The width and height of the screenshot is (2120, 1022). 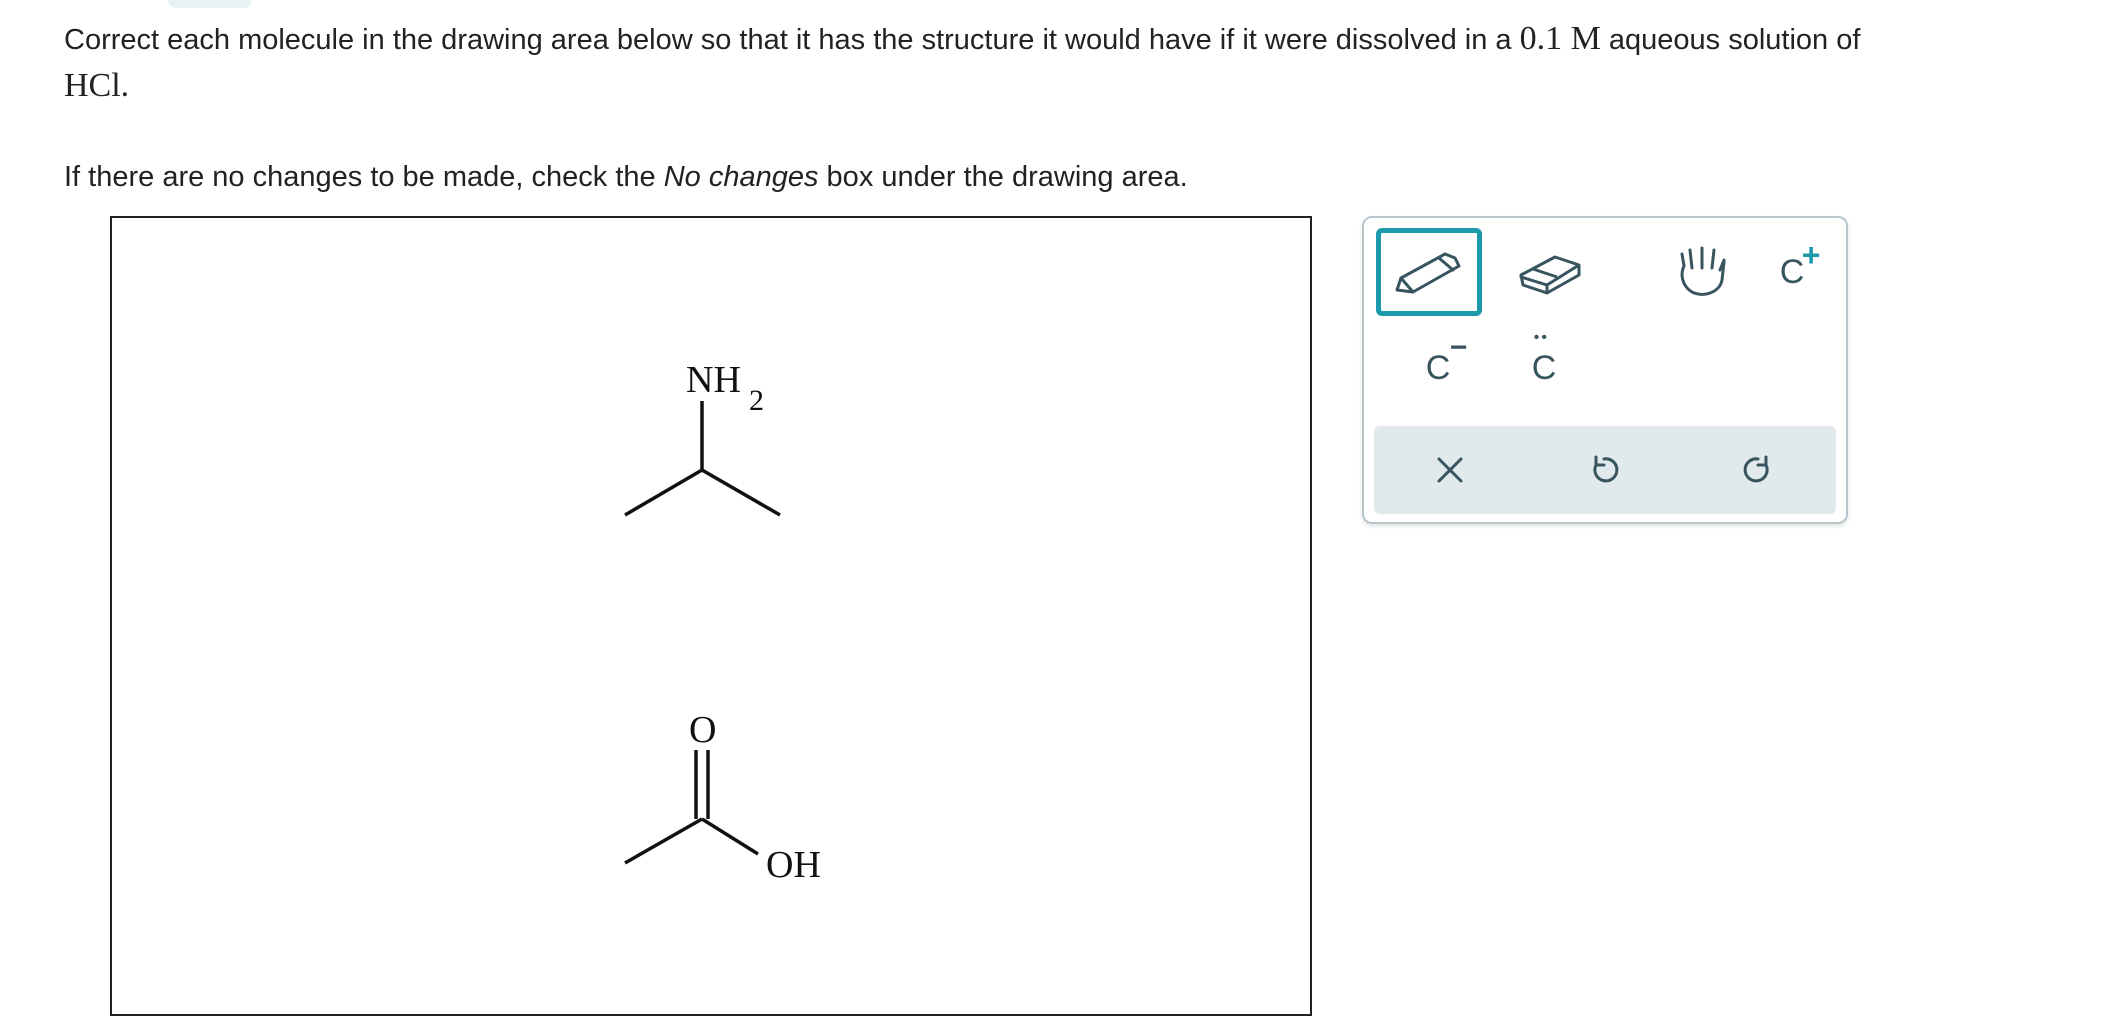 What do you see at coordinates (1811, 254) in the screenshot?
I see `positive-charge-mark: +` at bounding box center [1811, 254].